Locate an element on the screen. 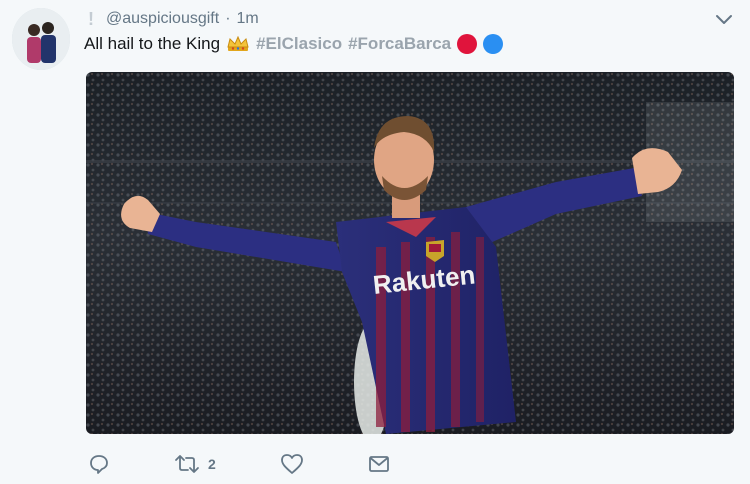 The width and height of the screenshot is (750, 484). tweet-actions: 2 is located at coordinates (271, 464).